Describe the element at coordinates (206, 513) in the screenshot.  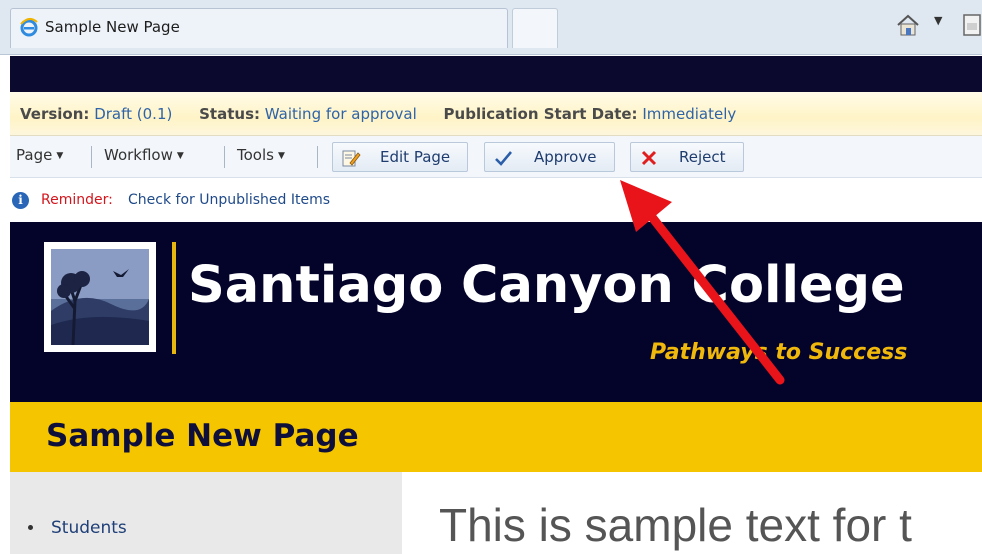
I see `left-navigation: Students` at that location.